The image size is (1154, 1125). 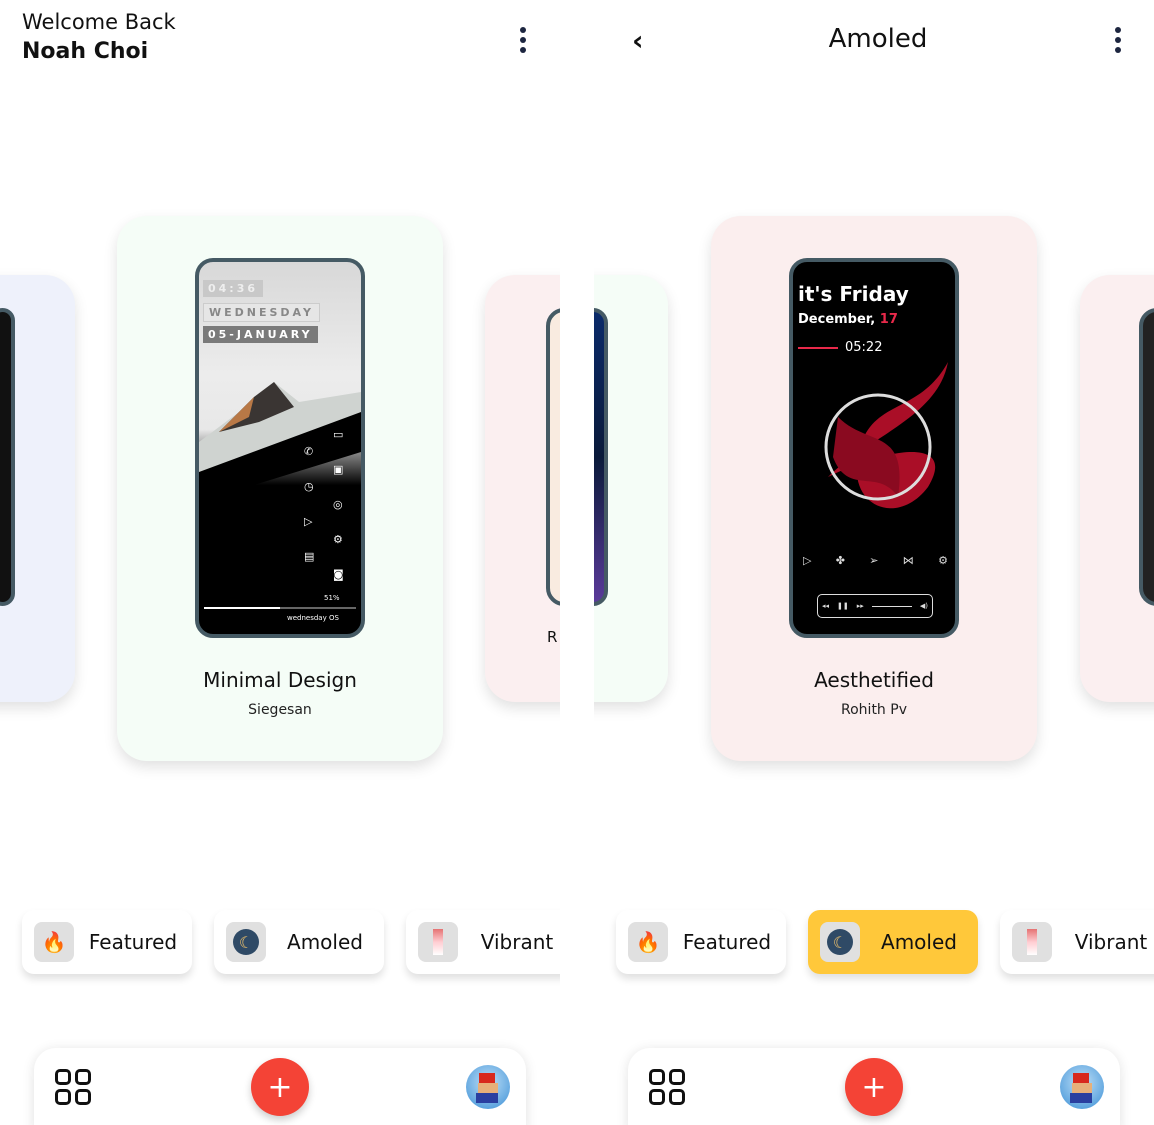 I want to click on pause-icon: ❚❚, so click(x=843, y=606).